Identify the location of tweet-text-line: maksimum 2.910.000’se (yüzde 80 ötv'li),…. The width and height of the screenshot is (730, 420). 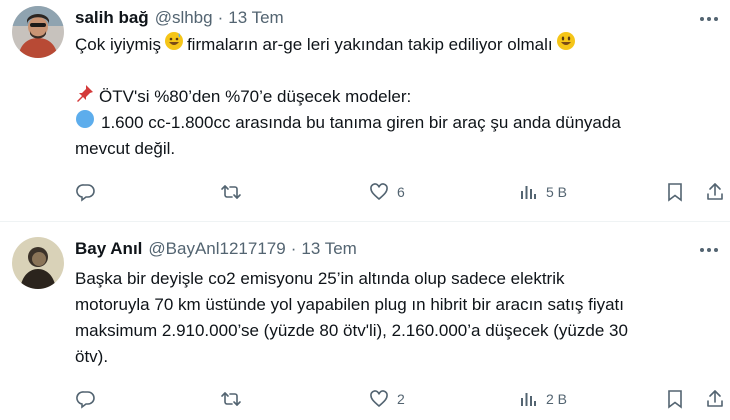
(351, 330).